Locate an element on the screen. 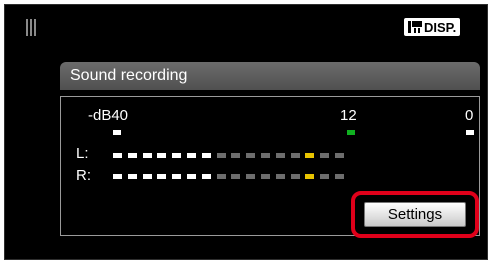 The image size is (492, 264). scale-12-label: 12 is located at coordinates (348, 115).